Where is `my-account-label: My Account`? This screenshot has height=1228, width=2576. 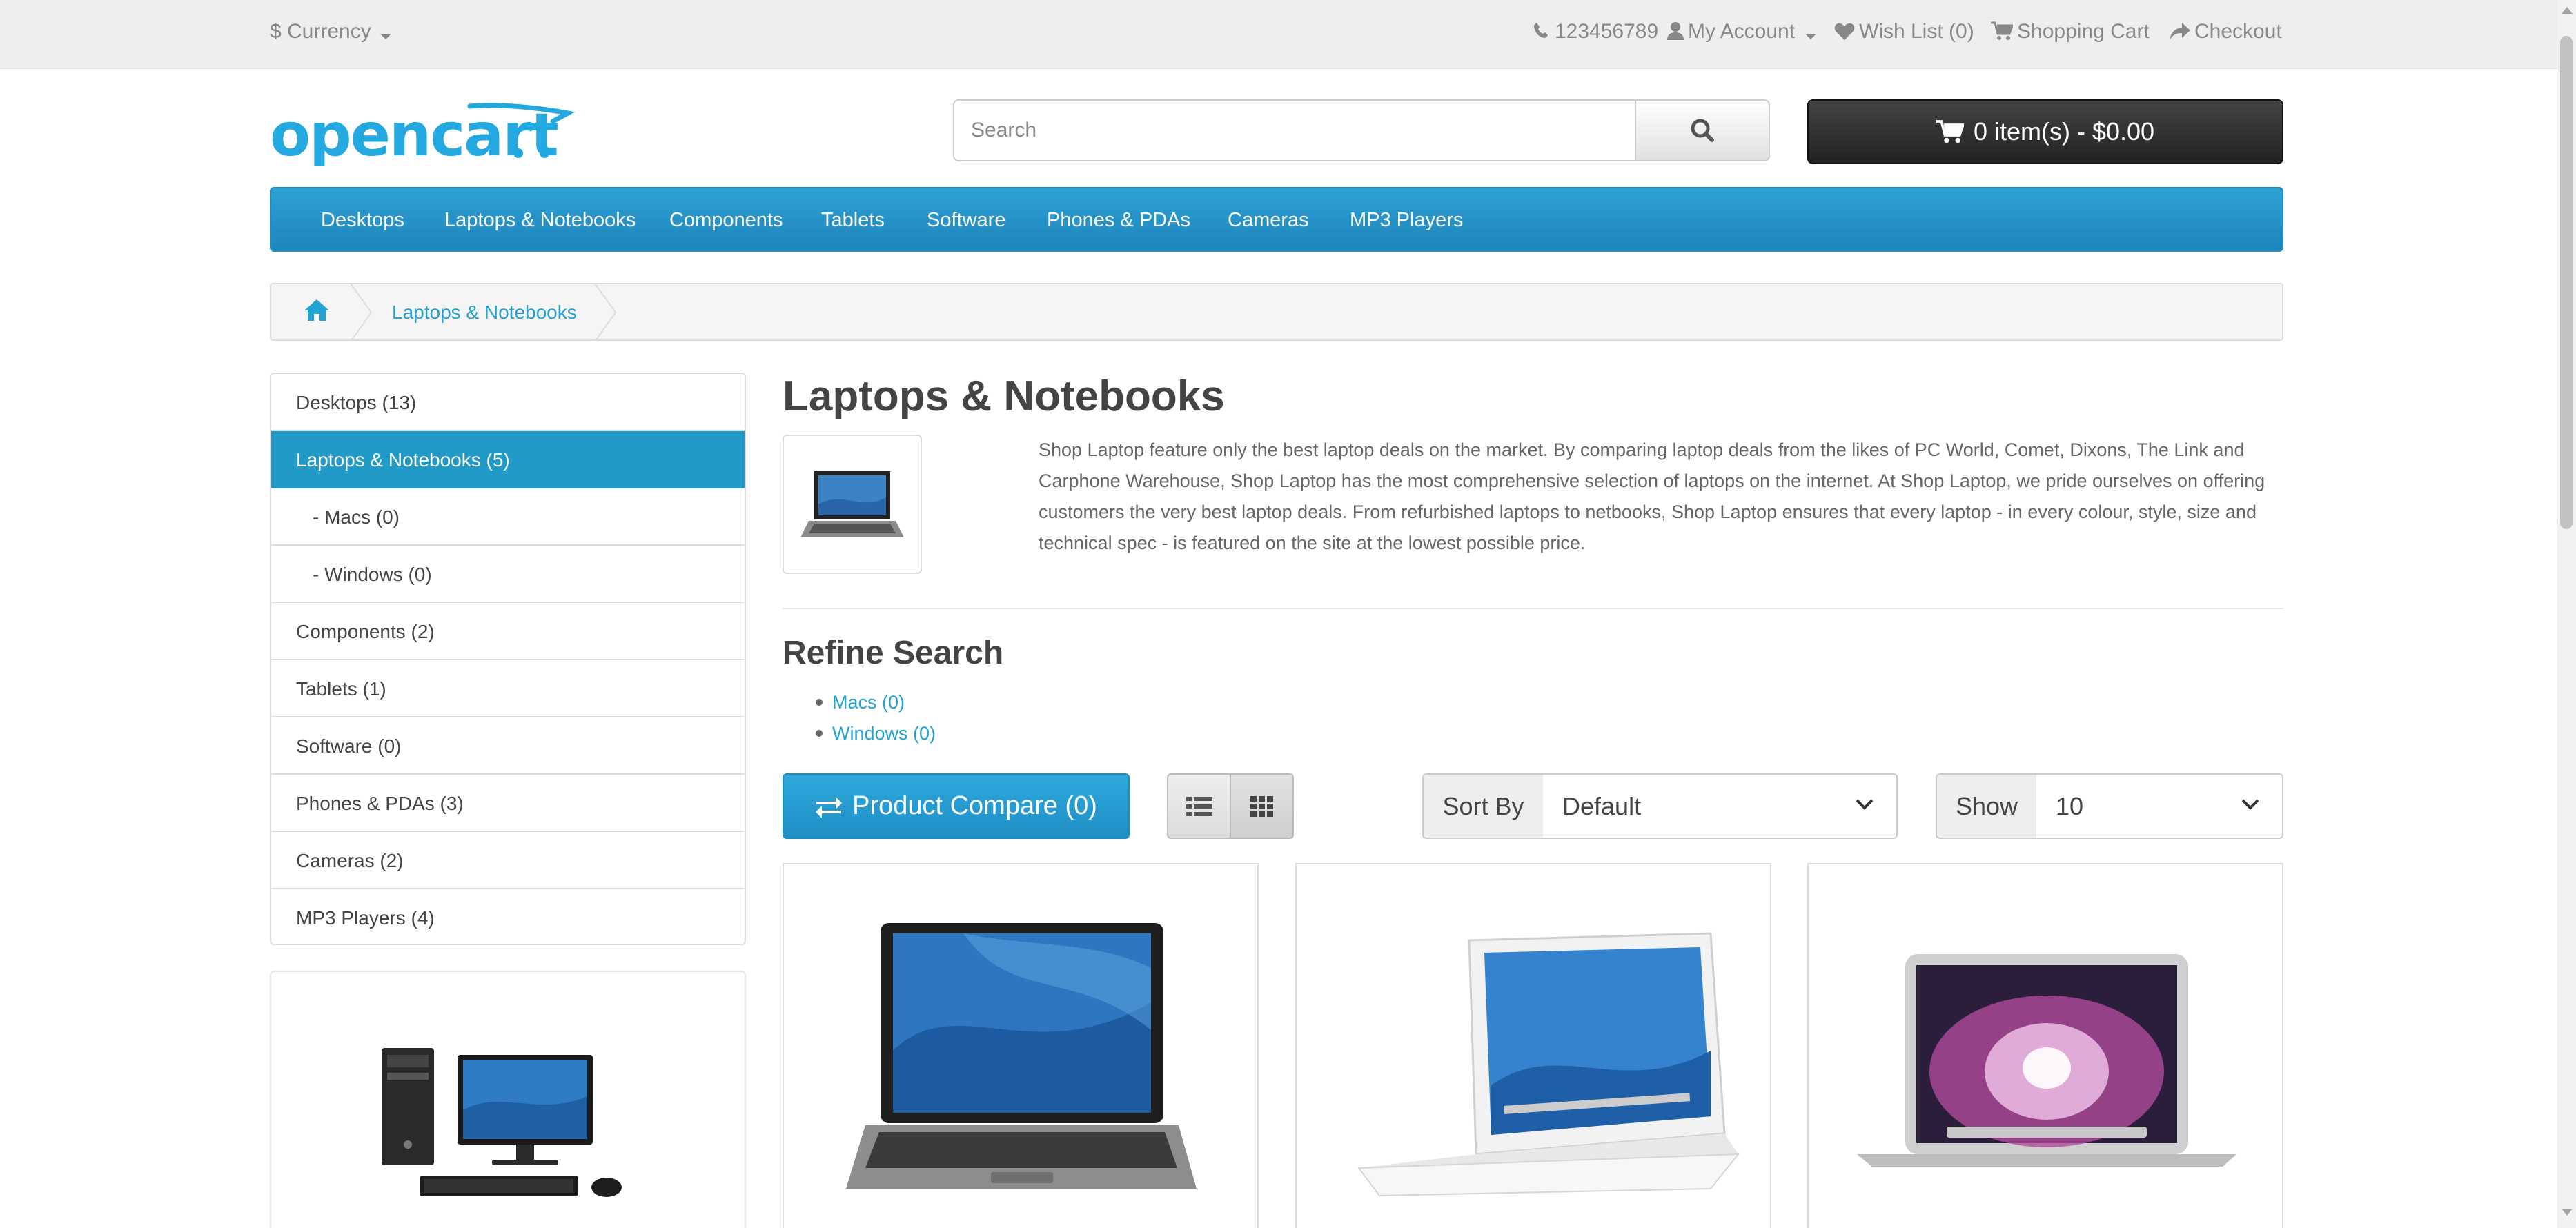 my-account-label: My Account is located at coordinates (1742, 31).